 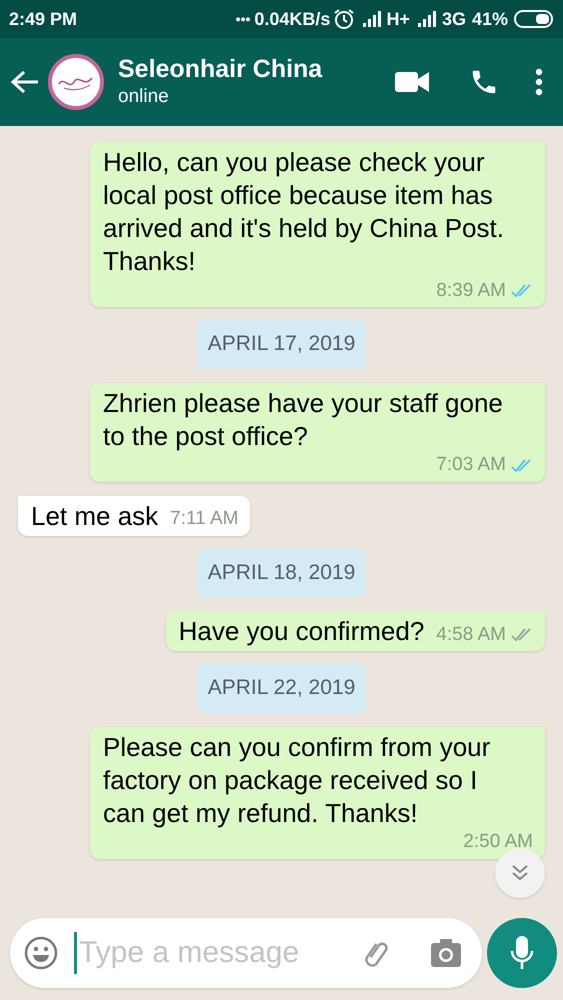 I want to click on sent-message-bubble: Have you confirmed? 4:58 AM, so click(x=355, y=631).